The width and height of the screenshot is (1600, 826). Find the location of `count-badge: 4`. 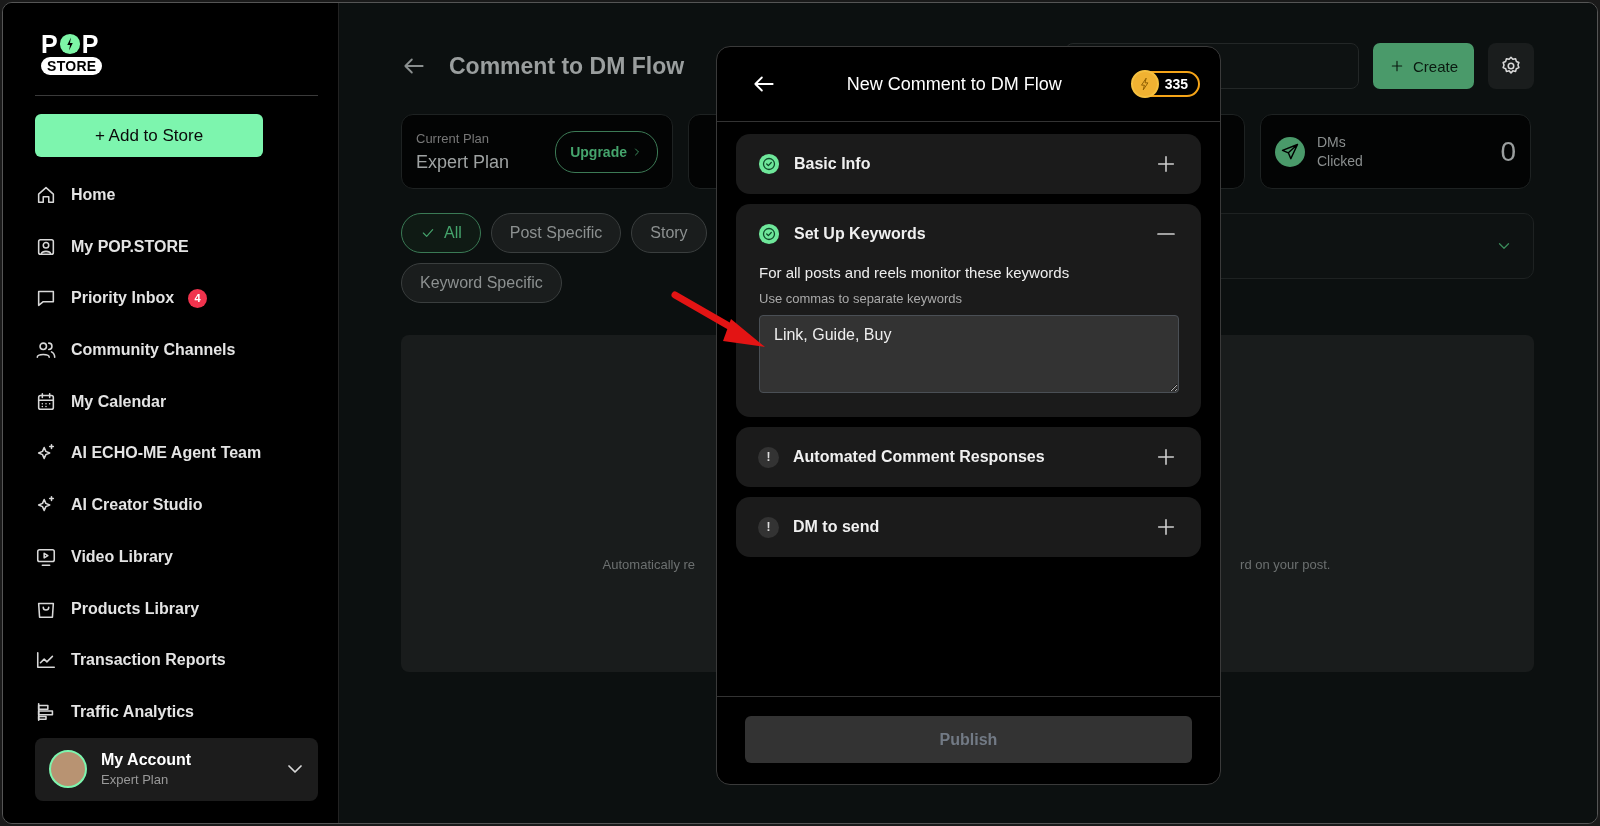

count-badge: 4 is located at coordinates (198, 298).